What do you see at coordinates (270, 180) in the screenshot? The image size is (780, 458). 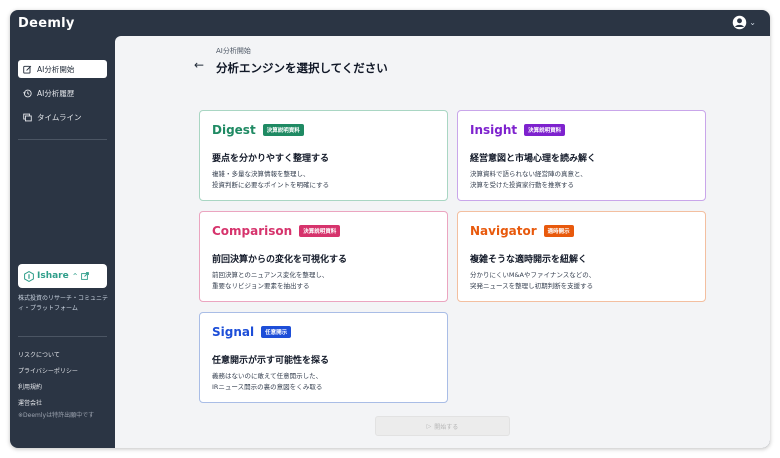 I see `engine-description: 複雑・多量な決算情報を整理し、 投資判断に必要なポイントを明確にする` at bounding box center [270, 180].